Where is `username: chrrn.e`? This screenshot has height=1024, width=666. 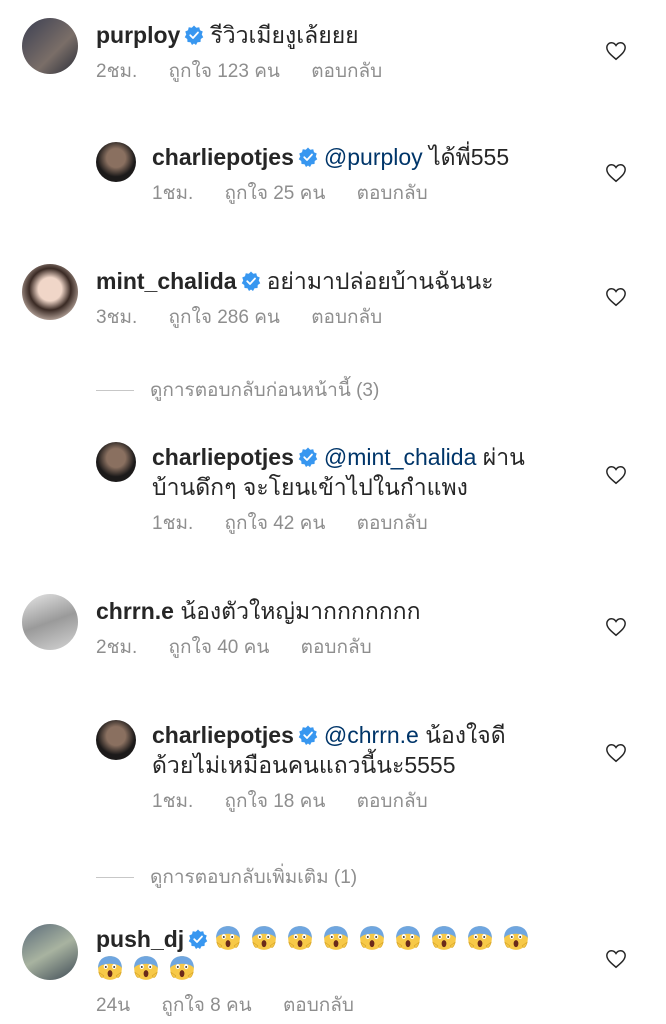
username: chrrn.e is located at coordinates (135, 611).